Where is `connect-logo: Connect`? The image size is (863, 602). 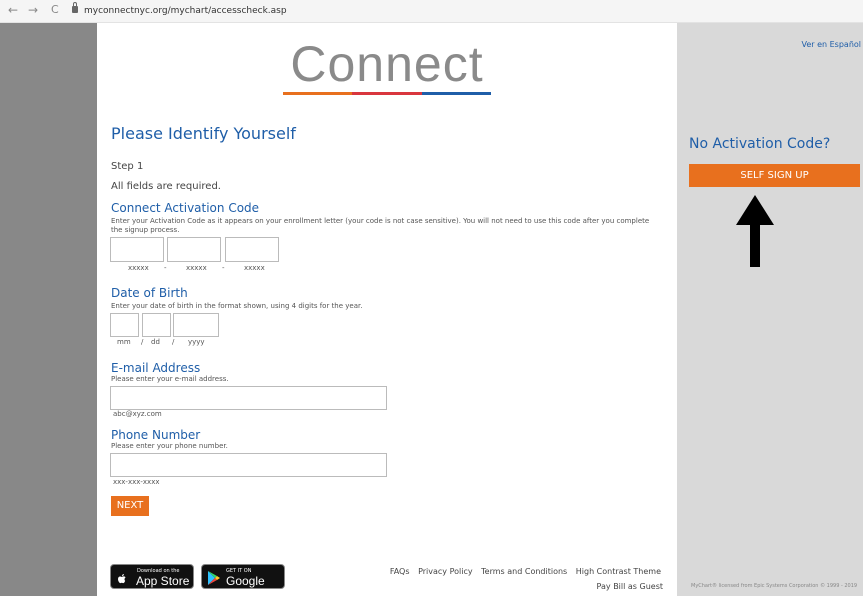 connect-logo: Connect is located at coordinates (387, 69).